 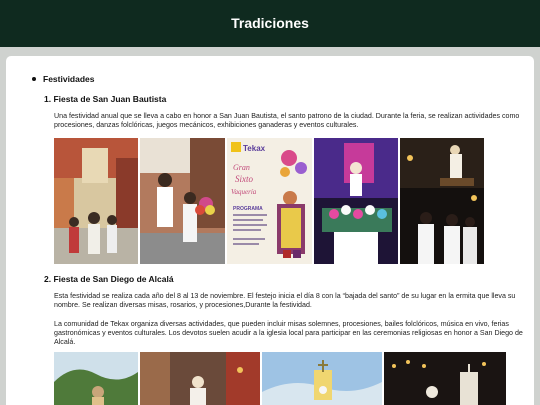 What do you see at coordinates (244, 179) in the screenshot?
I see `poster-title-2: Sixto` at bounding box center [244, 179].